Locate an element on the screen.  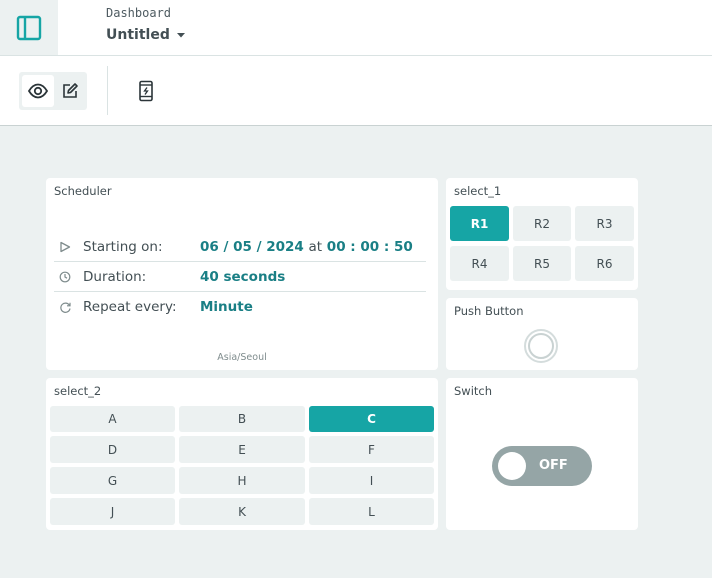
start-time: 00 : 00 : 50 is located at coordinates (369, 246).